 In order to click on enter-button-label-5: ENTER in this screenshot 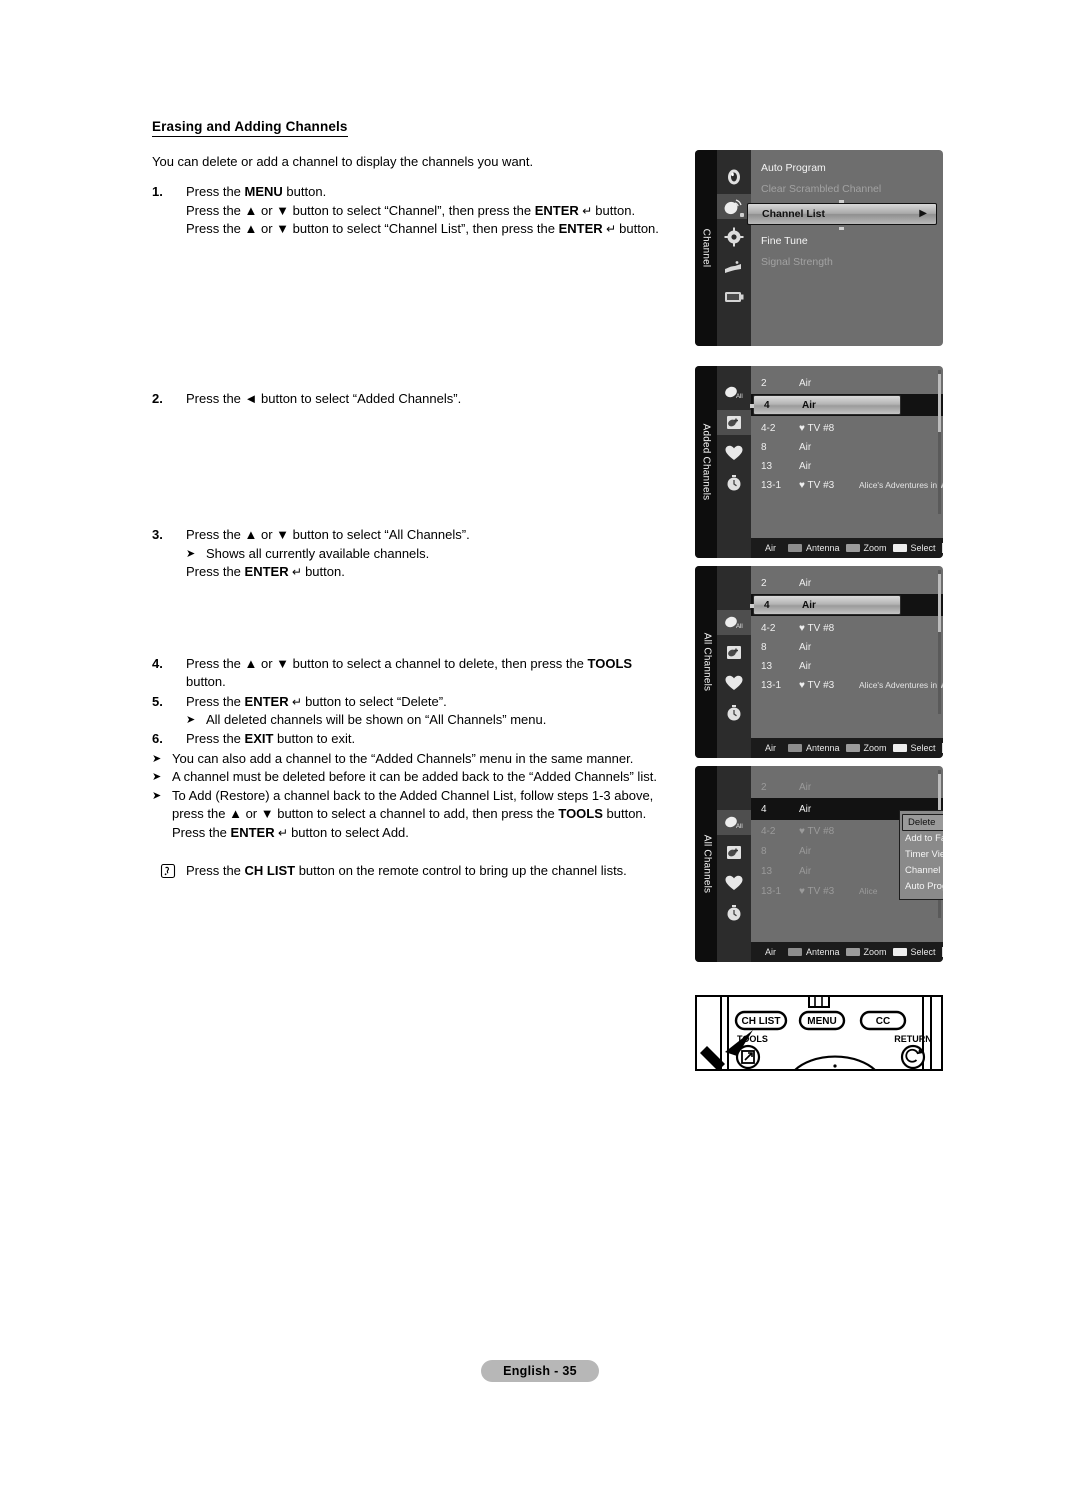, I will do `click(252, 832)`.